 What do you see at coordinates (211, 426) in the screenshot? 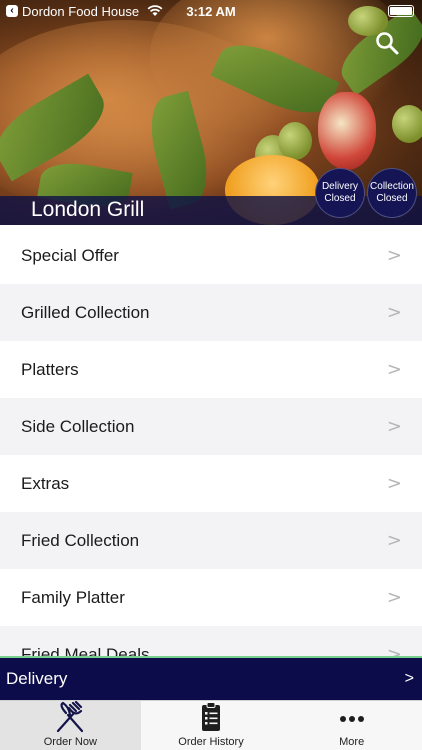
I see `menu-item-side-collection: Side Collection >` at bounding box center [211, 426].